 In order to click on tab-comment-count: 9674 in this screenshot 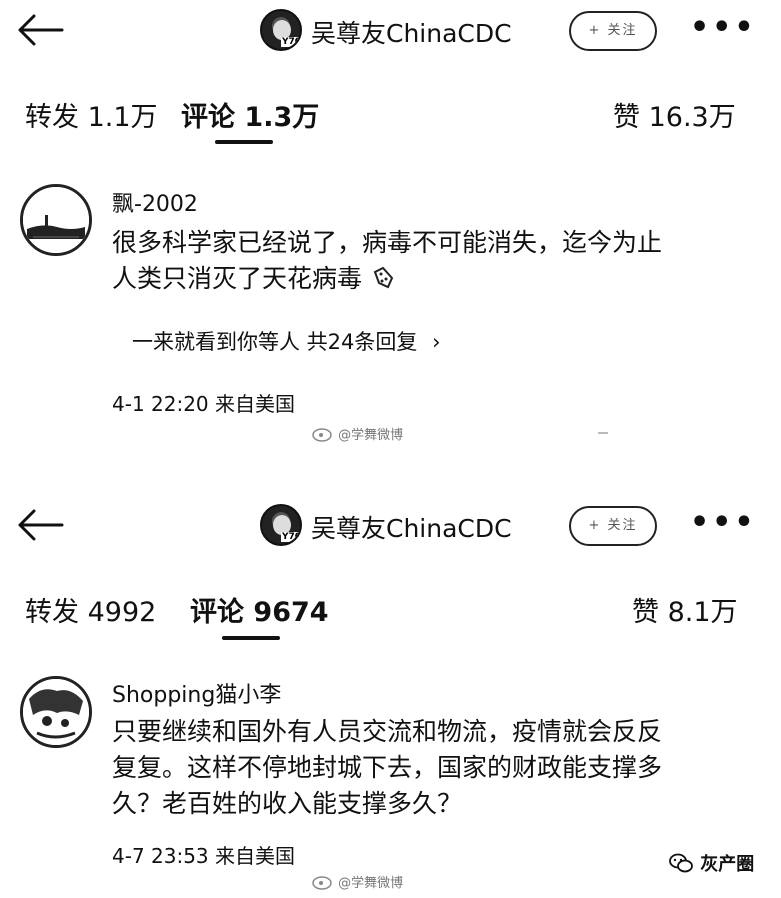, I will do `click(291, 612)`.